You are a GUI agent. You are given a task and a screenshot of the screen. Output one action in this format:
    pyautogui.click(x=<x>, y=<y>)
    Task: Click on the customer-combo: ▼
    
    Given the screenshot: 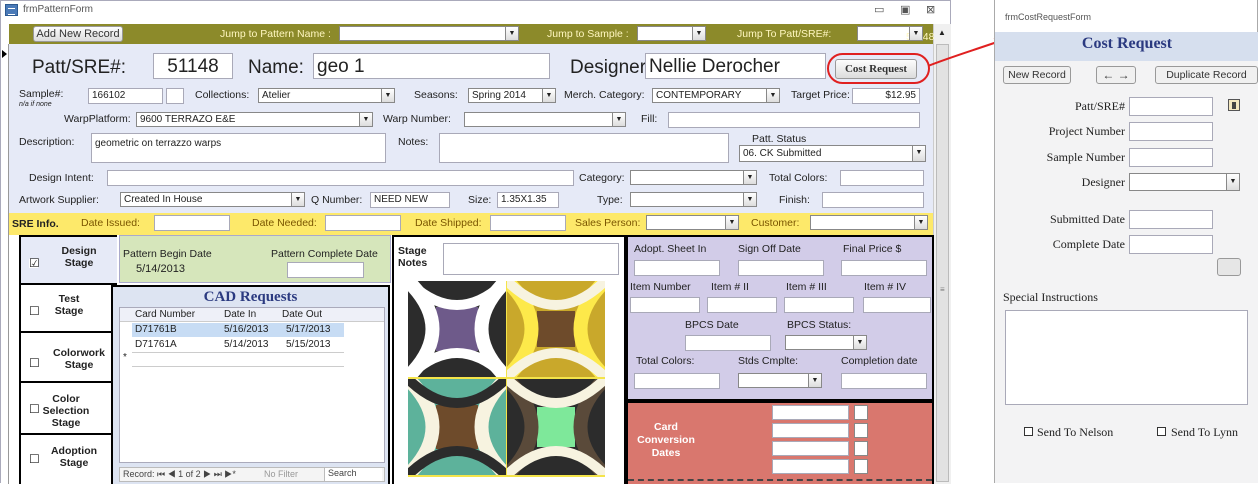 What is the action you would take?
    pyautogui.click(x=869, y=222)
    